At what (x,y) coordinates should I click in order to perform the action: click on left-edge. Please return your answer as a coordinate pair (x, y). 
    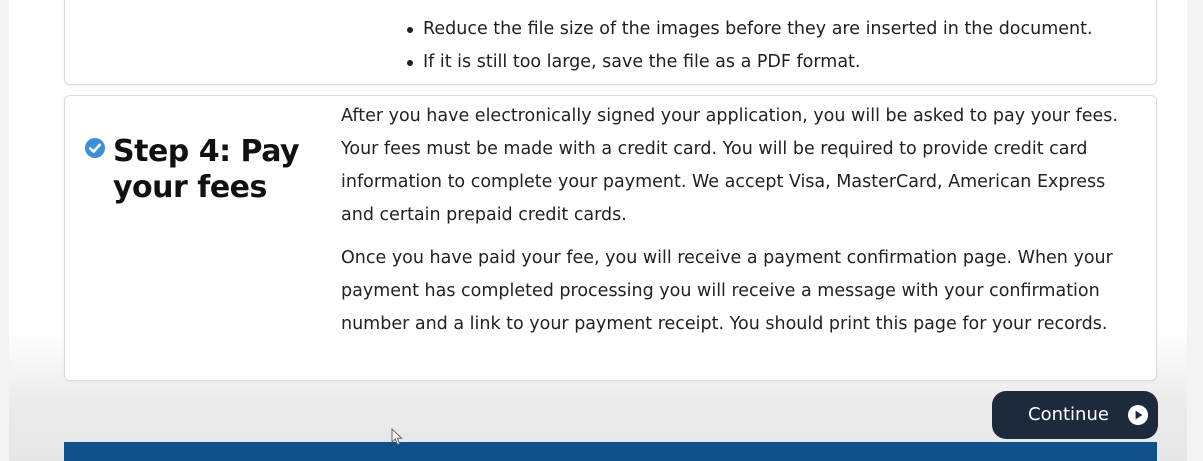
    Looking at the image, I should click on (4, 230).